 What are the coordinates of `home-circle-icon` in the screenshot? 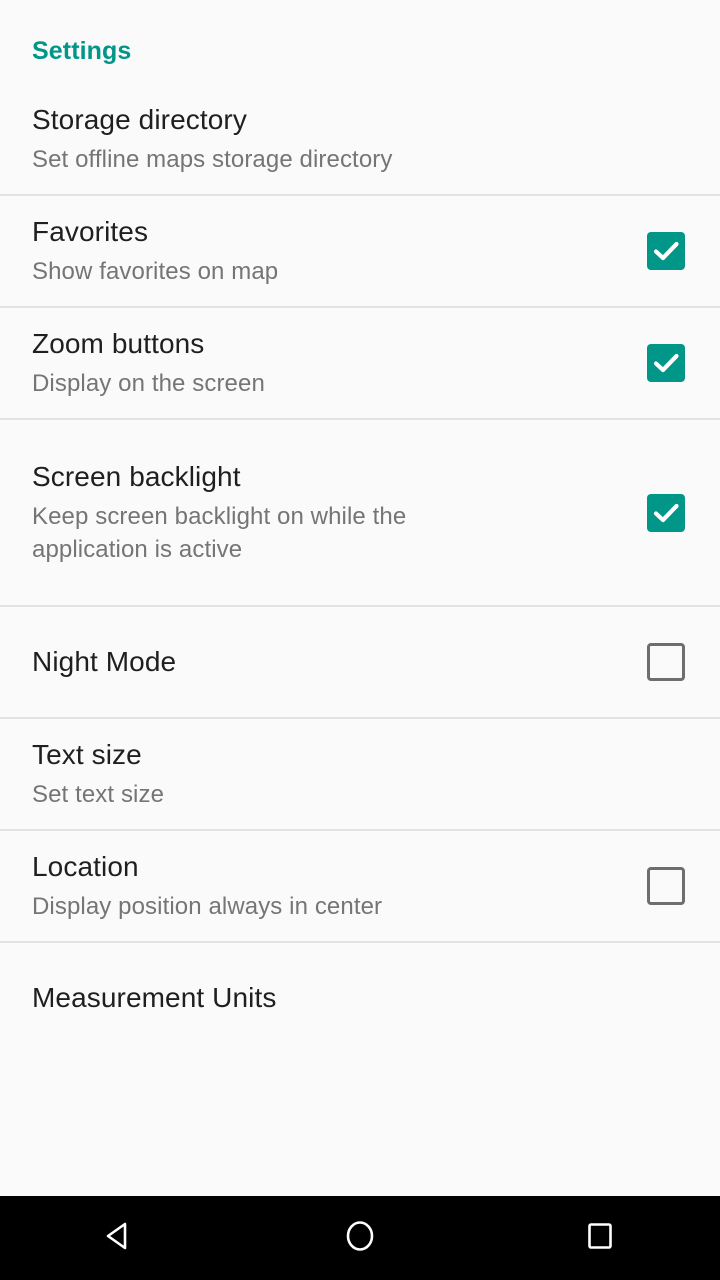 It's located at (360, 1238).